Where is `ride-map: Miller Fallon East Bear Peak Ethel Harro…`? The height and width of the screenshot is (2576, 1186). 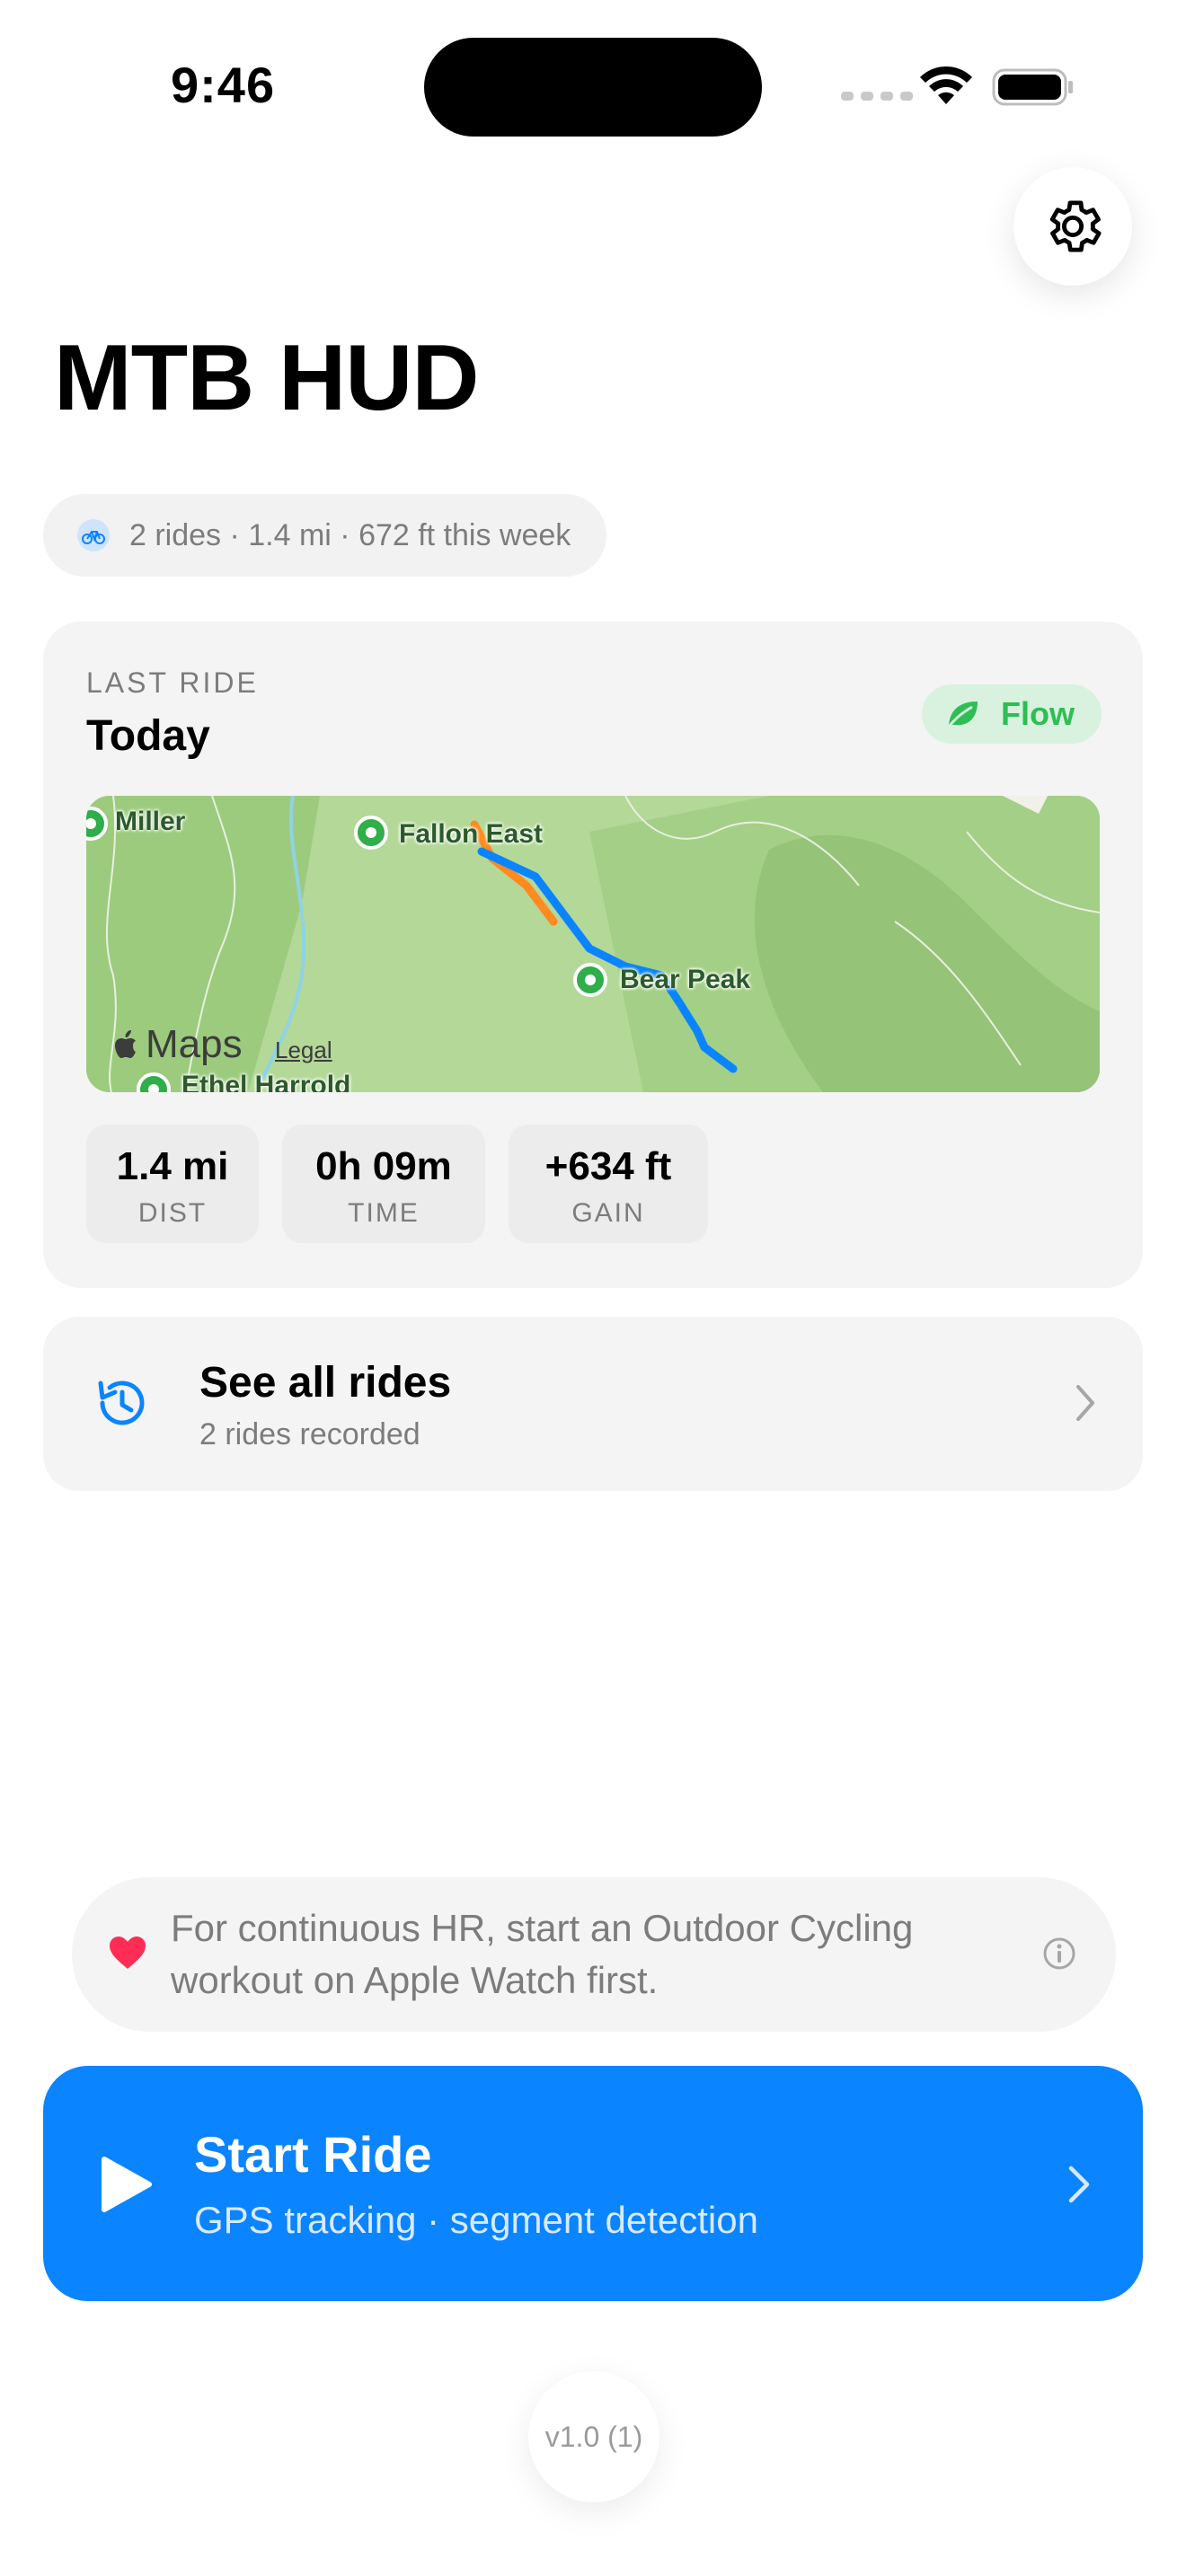 ride-map: Miller Fallon East Bear Peak Ethel Harro… is located at coordinates (593, 944).